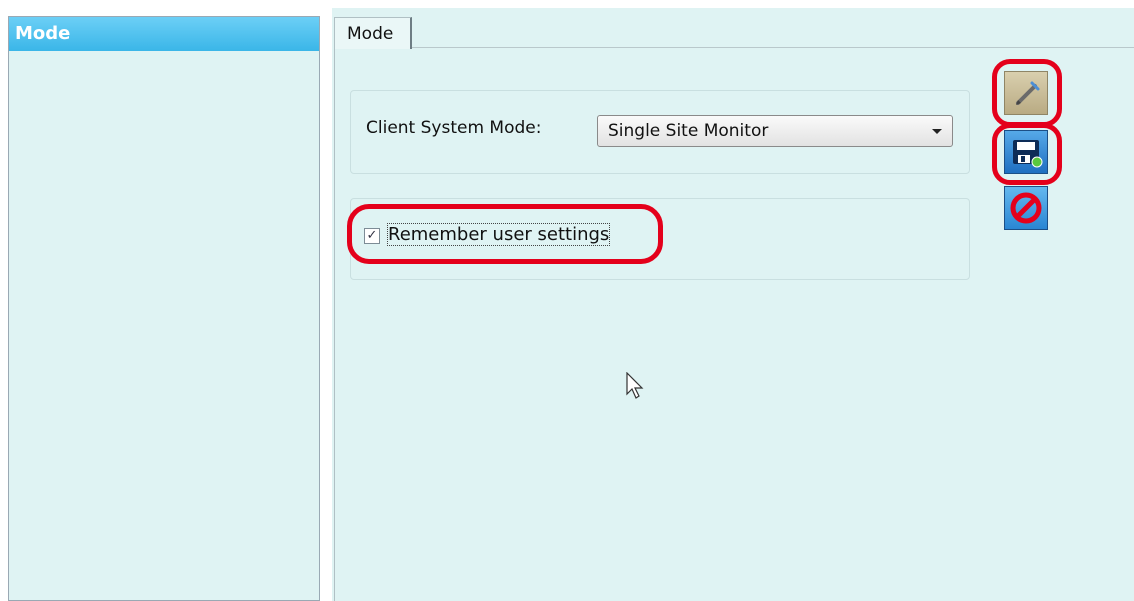 The height and width of the screenshot is (601, 1134). Describe the element at coordinates (775, 131) in the screenshot. I see `client-system-mode-dropdown: Single Site Monitor` at that location.